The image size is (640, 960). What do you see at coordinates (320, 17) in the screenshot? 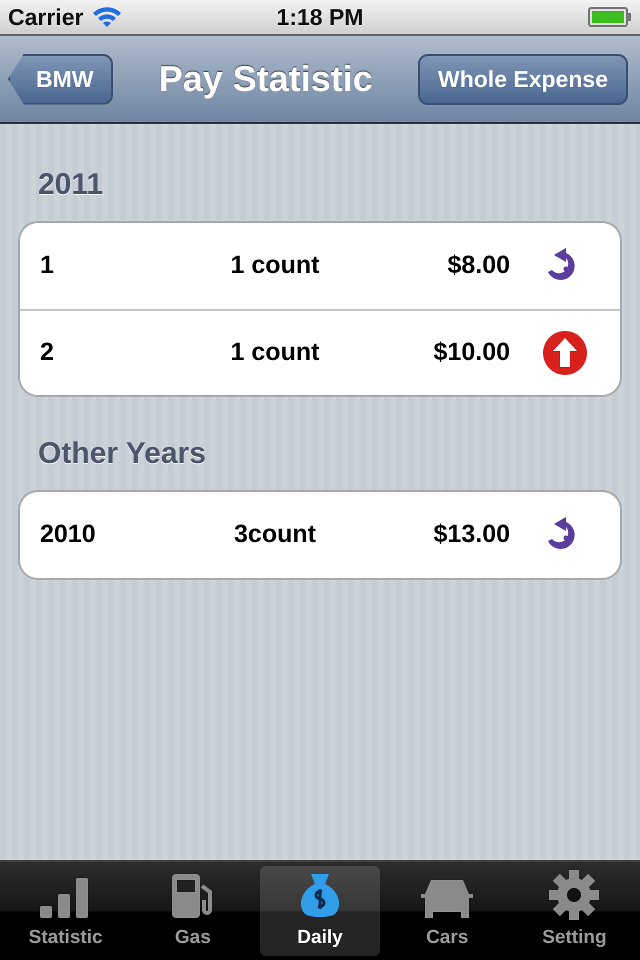
I see `time-label: 1:18 PM` at bounding box center [320, 17].